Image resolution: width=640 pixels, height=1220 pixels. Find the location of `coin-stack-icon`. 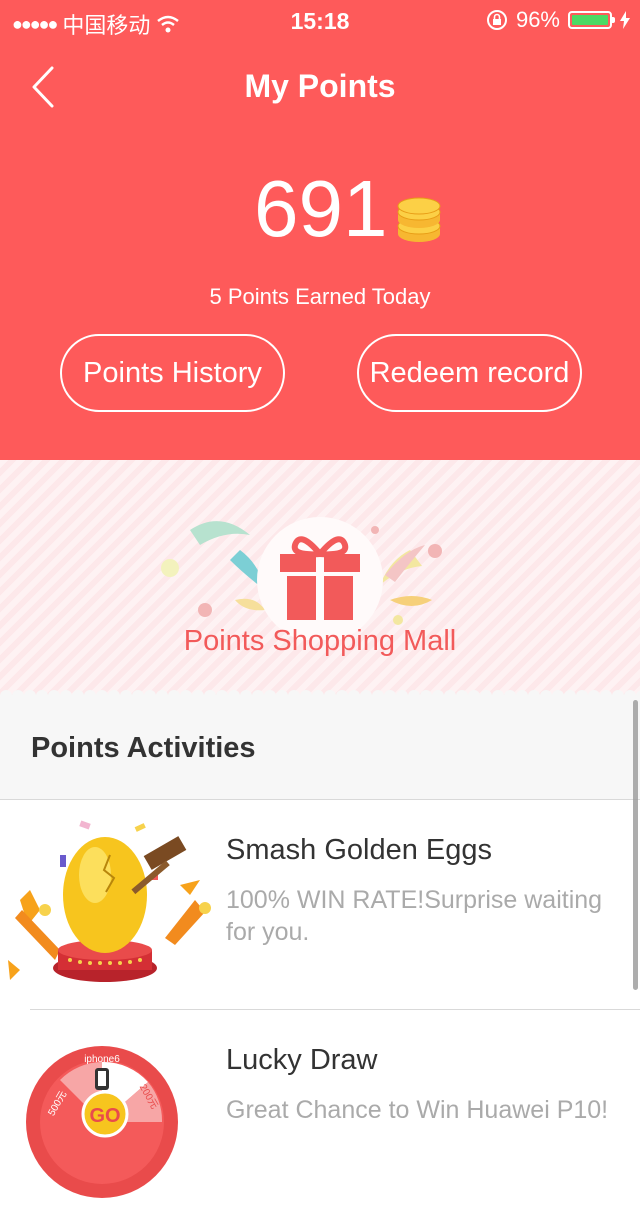

coin-stack-icon is located at coordinates (419, 219).